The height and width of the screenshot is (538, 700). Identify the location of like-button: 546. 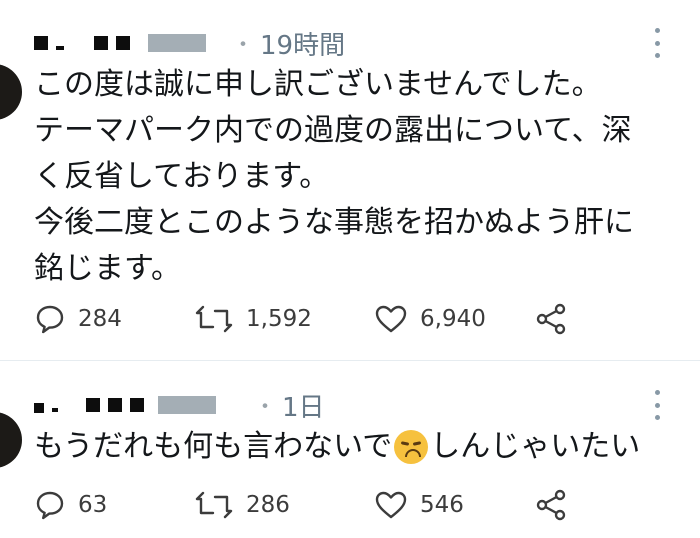
(454, 505).